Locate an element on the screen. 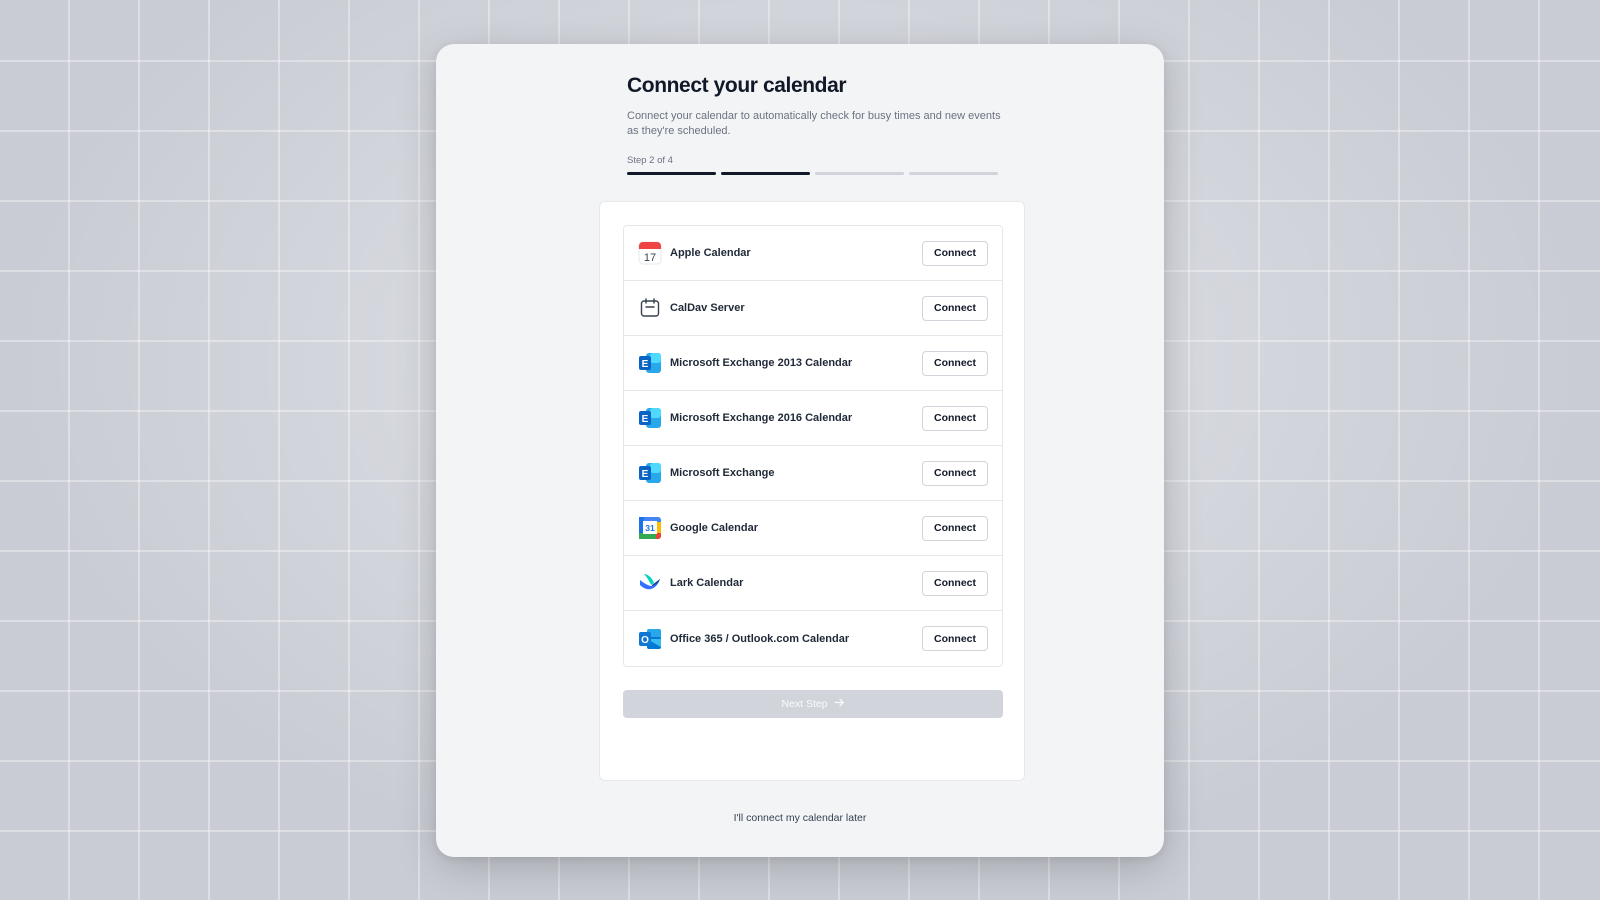  svg-text: 17 is located at coordinates (650, 258).